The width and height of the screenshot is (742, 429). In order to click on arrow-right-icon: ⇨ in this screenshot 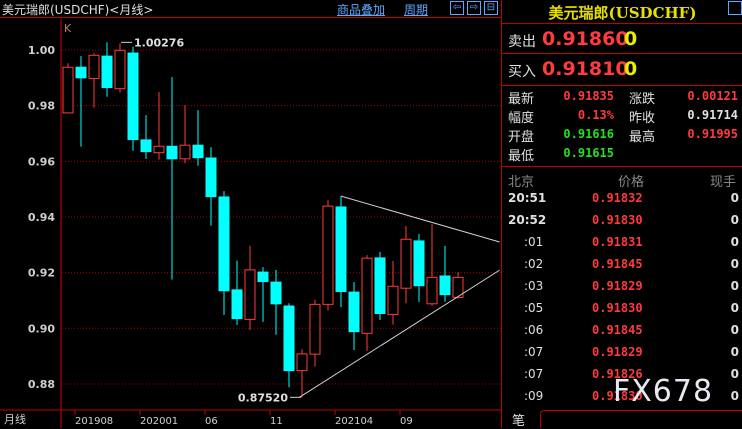, I will do `click(474, 8)`.